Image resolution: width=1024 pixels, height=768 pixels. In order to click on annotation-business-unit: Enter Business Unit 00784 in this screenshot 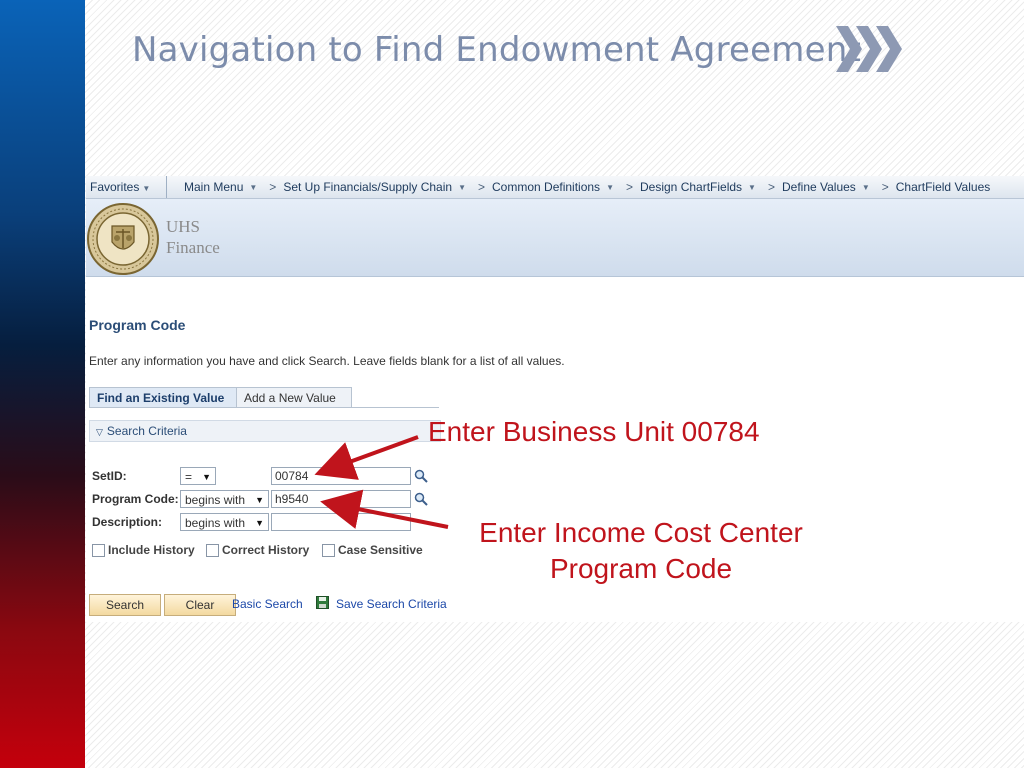, I will do `click(594, 431)`.